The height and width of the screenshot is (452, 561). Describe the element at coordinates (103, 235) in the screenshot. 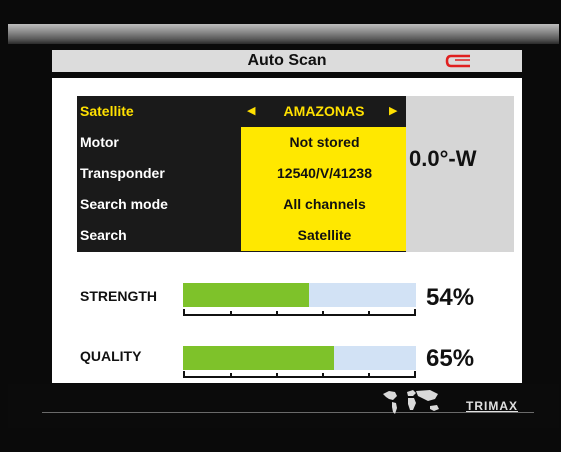

I see `search-label: Search` at that location.